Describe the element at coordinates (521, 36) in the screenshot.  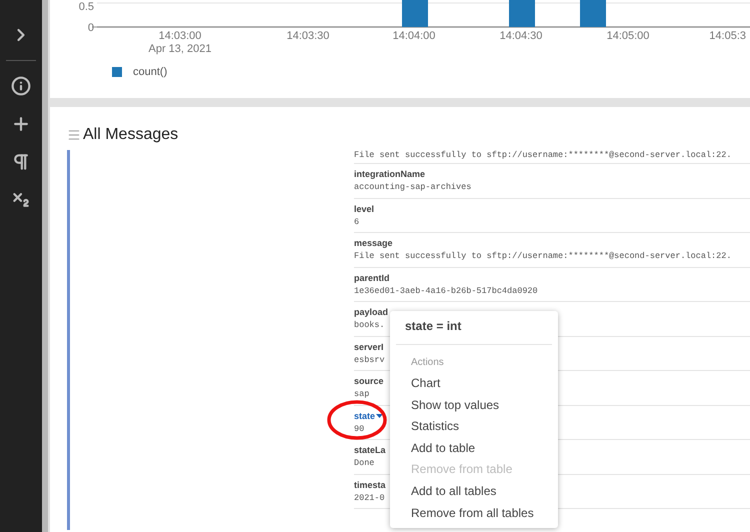
I see `x-tick-label: 14:04:30` at that location.